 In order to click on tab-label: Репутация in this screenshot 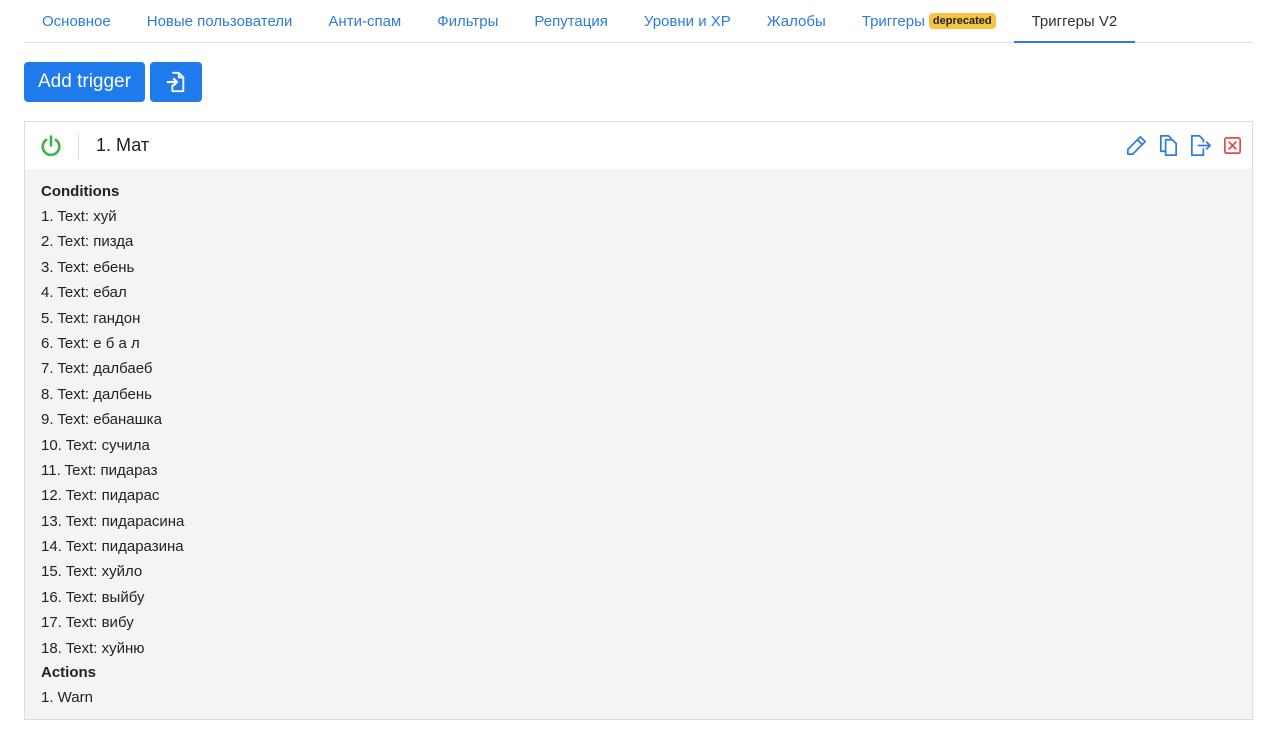, I will do `click(571, 21)`.